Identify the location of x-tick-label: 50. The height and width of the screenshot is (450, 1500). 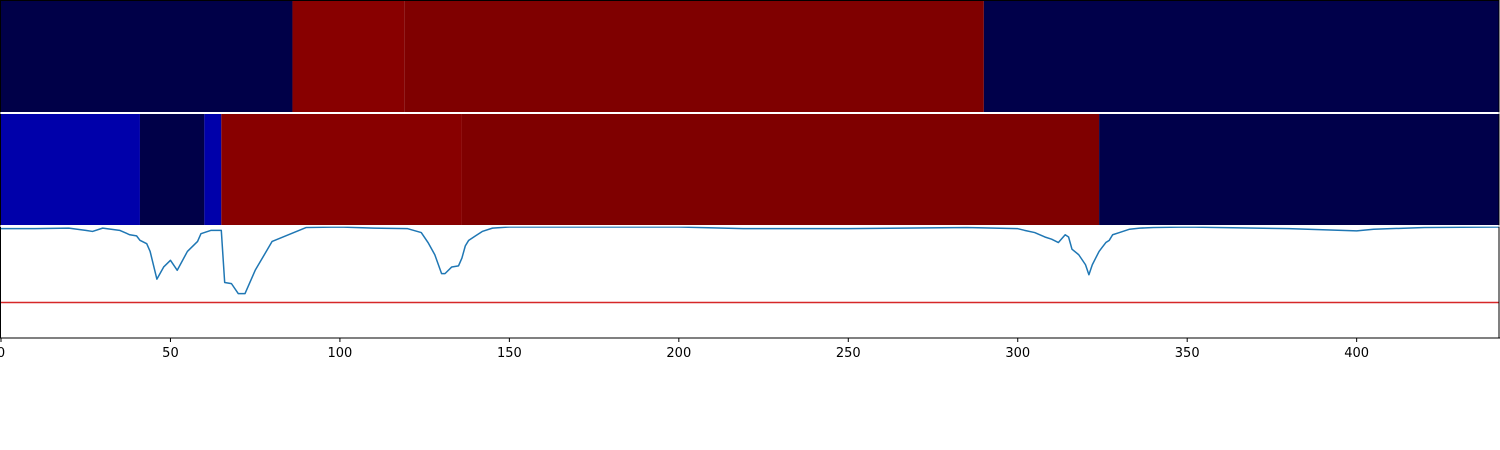
(170, 353).